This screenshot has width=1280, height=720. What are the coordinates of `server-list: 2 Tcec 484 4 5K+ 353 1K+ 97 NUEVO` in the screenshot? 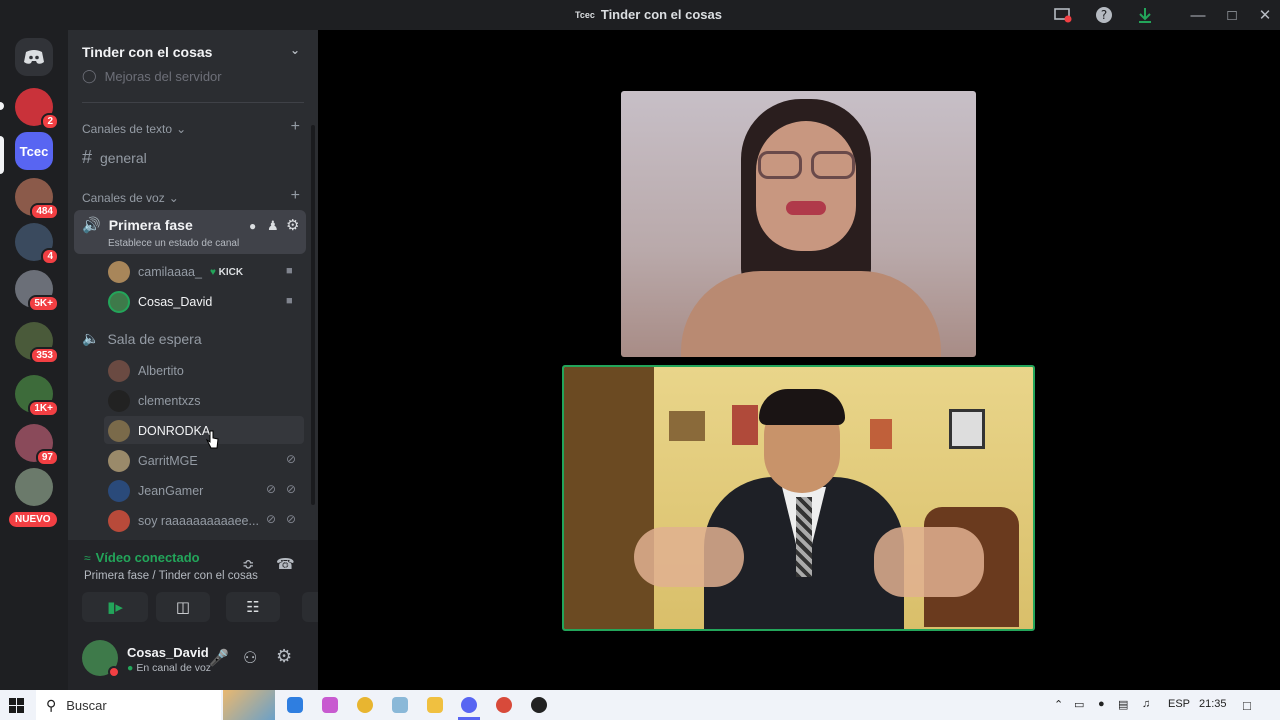 It's located at (34, 360).